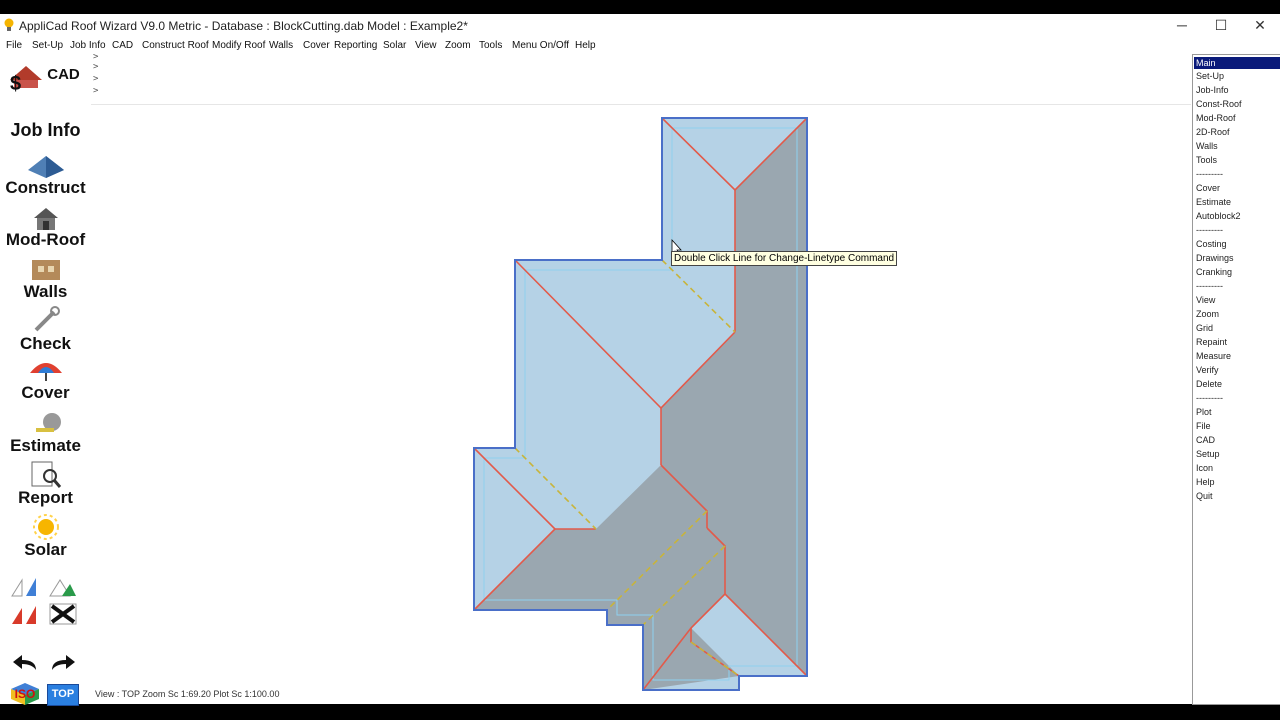 This screenshot has height=720, width=1280. I want to click on right-menu-item: View, so click(1205, 300).